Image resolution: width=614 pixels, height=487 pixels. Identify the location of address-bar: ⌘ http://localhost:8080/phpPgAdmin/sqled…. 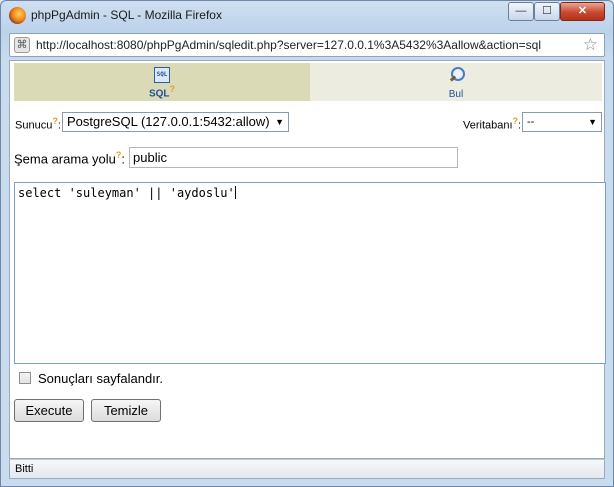
(307, 45).